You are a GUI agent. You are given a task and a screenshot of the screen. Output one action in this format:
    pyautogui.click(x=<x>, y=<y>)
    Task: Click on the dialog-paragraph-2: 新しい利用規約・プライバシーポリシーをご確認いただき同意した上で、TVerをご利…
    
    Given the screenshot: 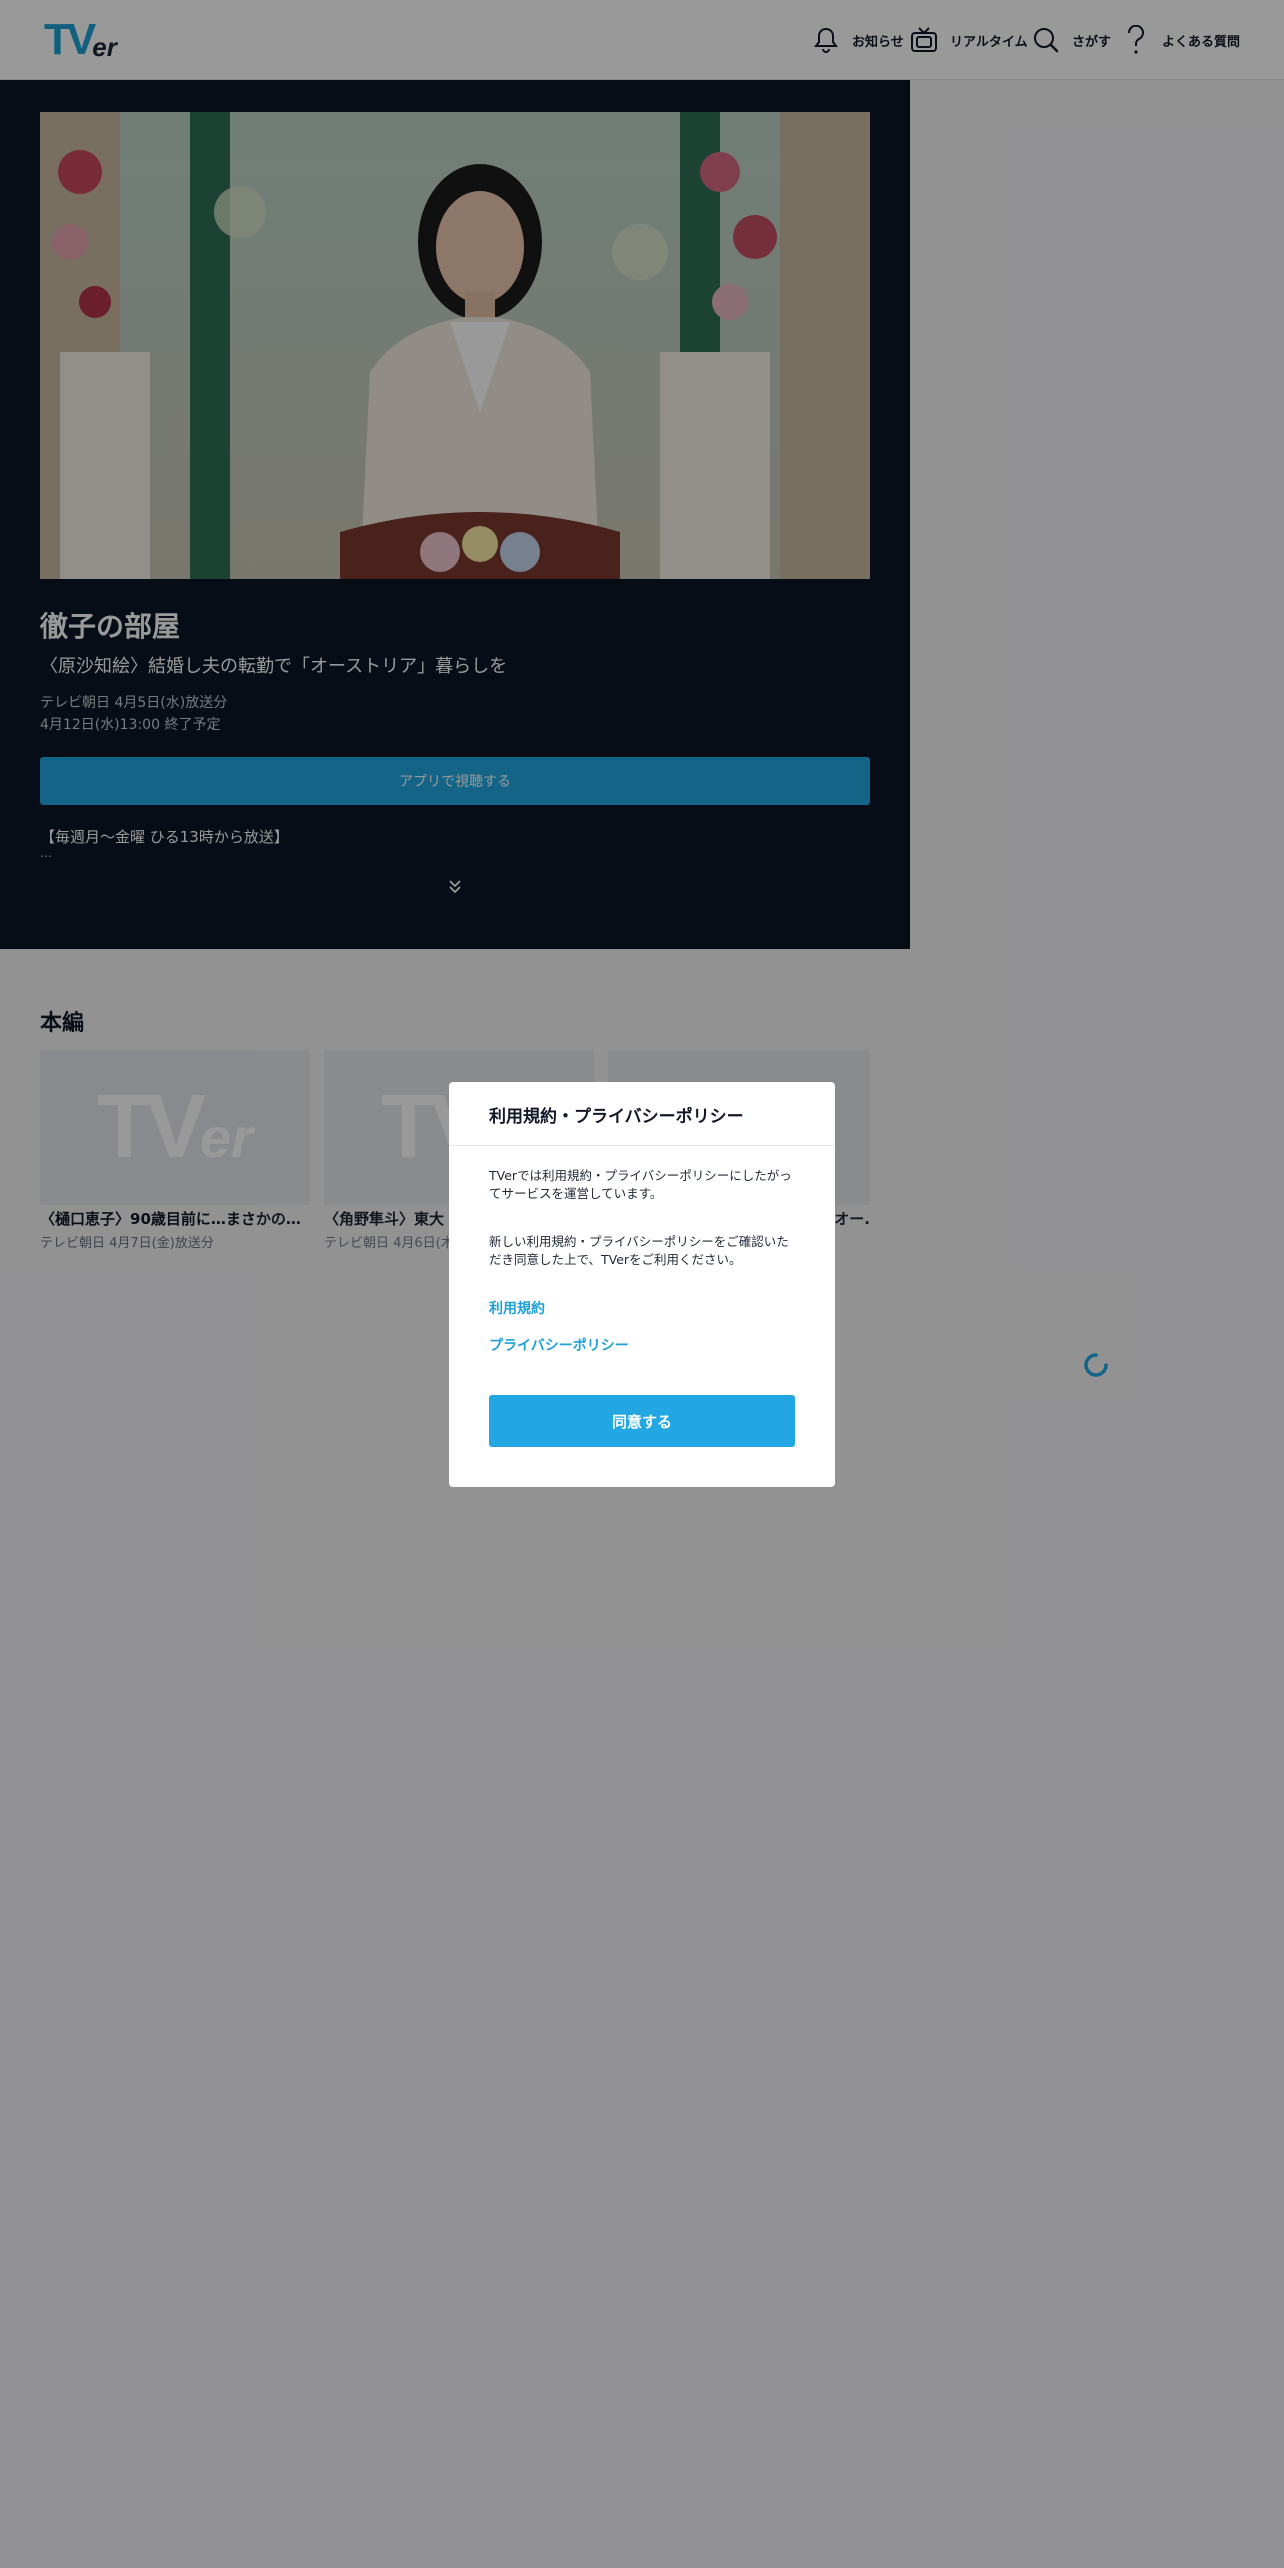 What is the action you would take?
    pyautogui.click(x=639, y=1250)
    